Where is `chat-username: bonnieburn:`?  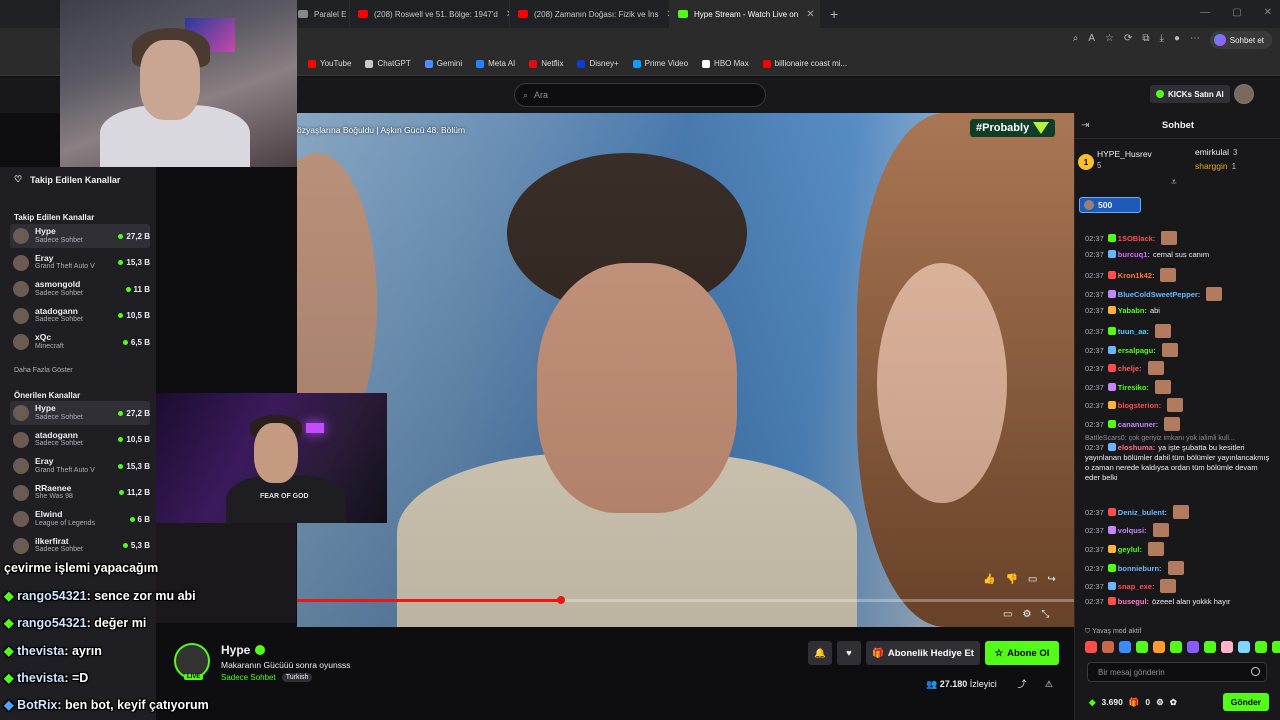 chat-username: bonnieburn: is located at coordinates (1140, 568).